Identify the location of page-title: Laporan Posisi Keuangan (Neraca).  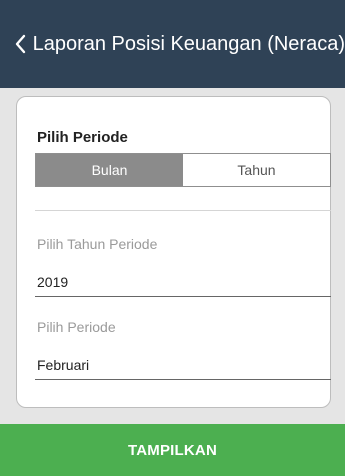
(188, 43).